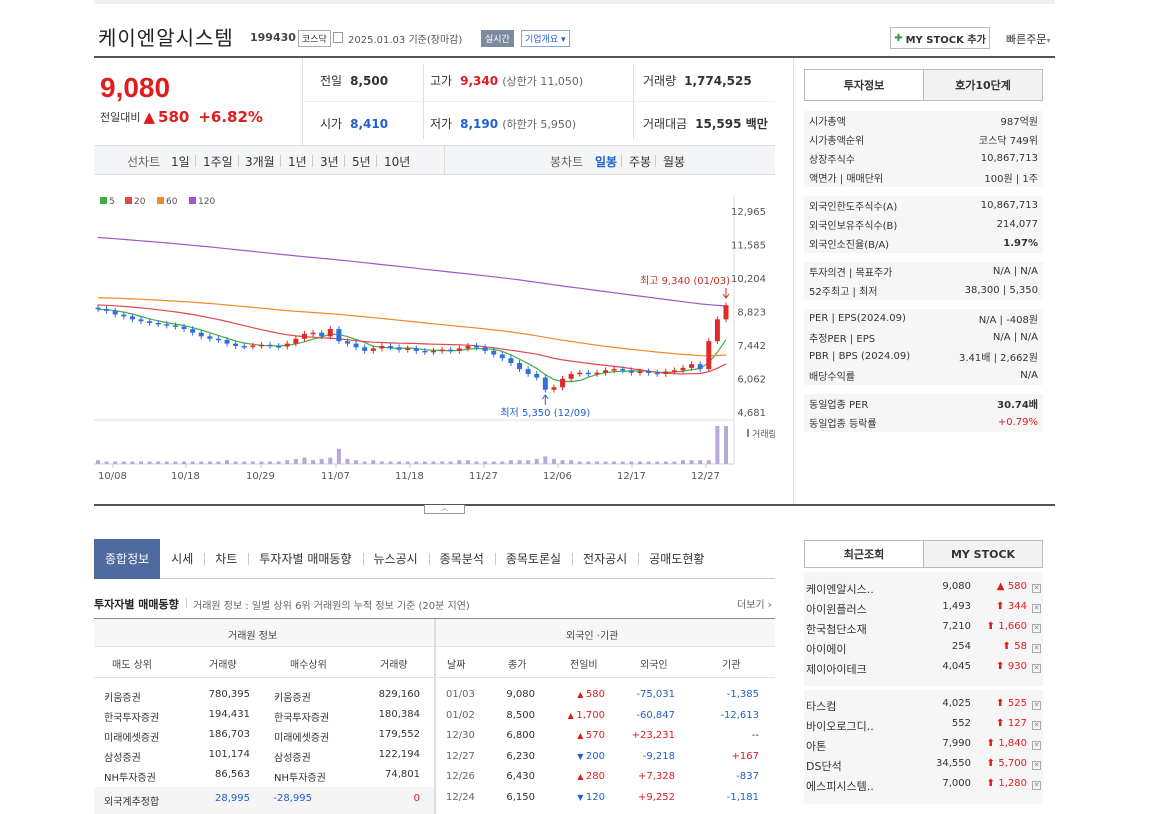 This screenshot has width=1154, height=814. I want to click on sell-broker: 삼성증권, so click(122, 756).